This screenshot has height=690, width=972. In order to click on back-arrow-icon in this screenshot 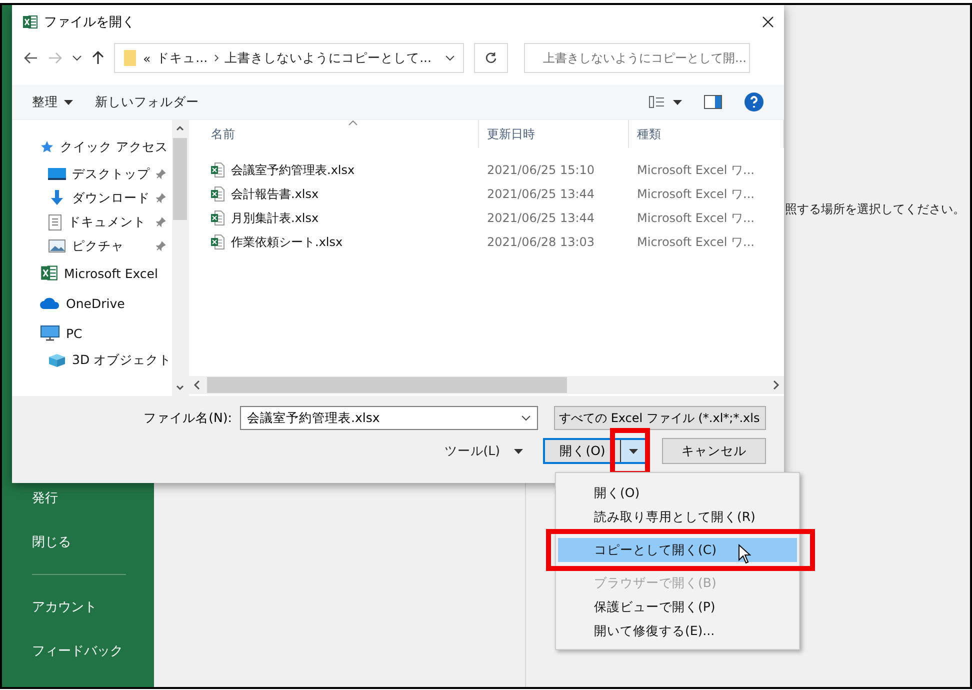, I will do `click(31, 58)`.